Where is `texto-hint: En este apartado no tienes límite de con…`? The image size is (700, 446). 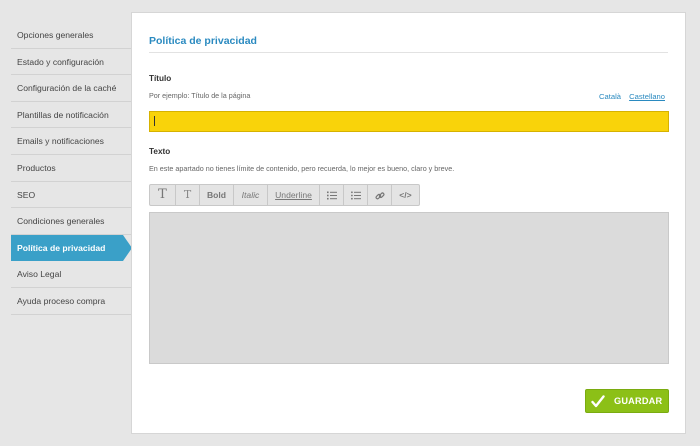
texto-hint: En este apartado no tienes límite de con… is located at coordinates (302, 168).